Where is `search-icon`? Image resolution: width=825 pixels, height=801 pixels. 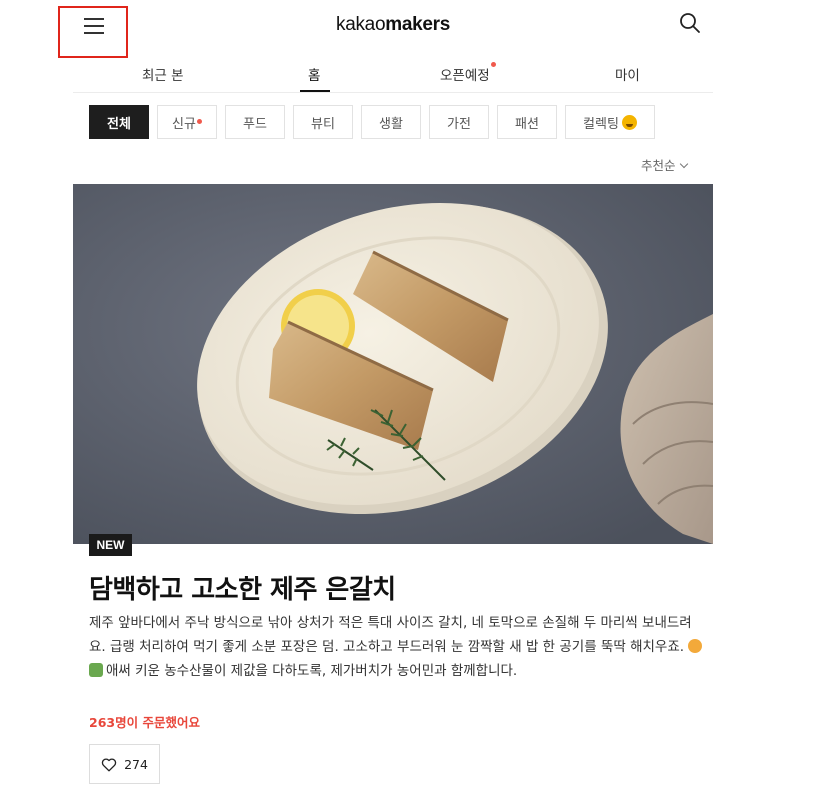
search-icon is located at coordinates (690, 23).